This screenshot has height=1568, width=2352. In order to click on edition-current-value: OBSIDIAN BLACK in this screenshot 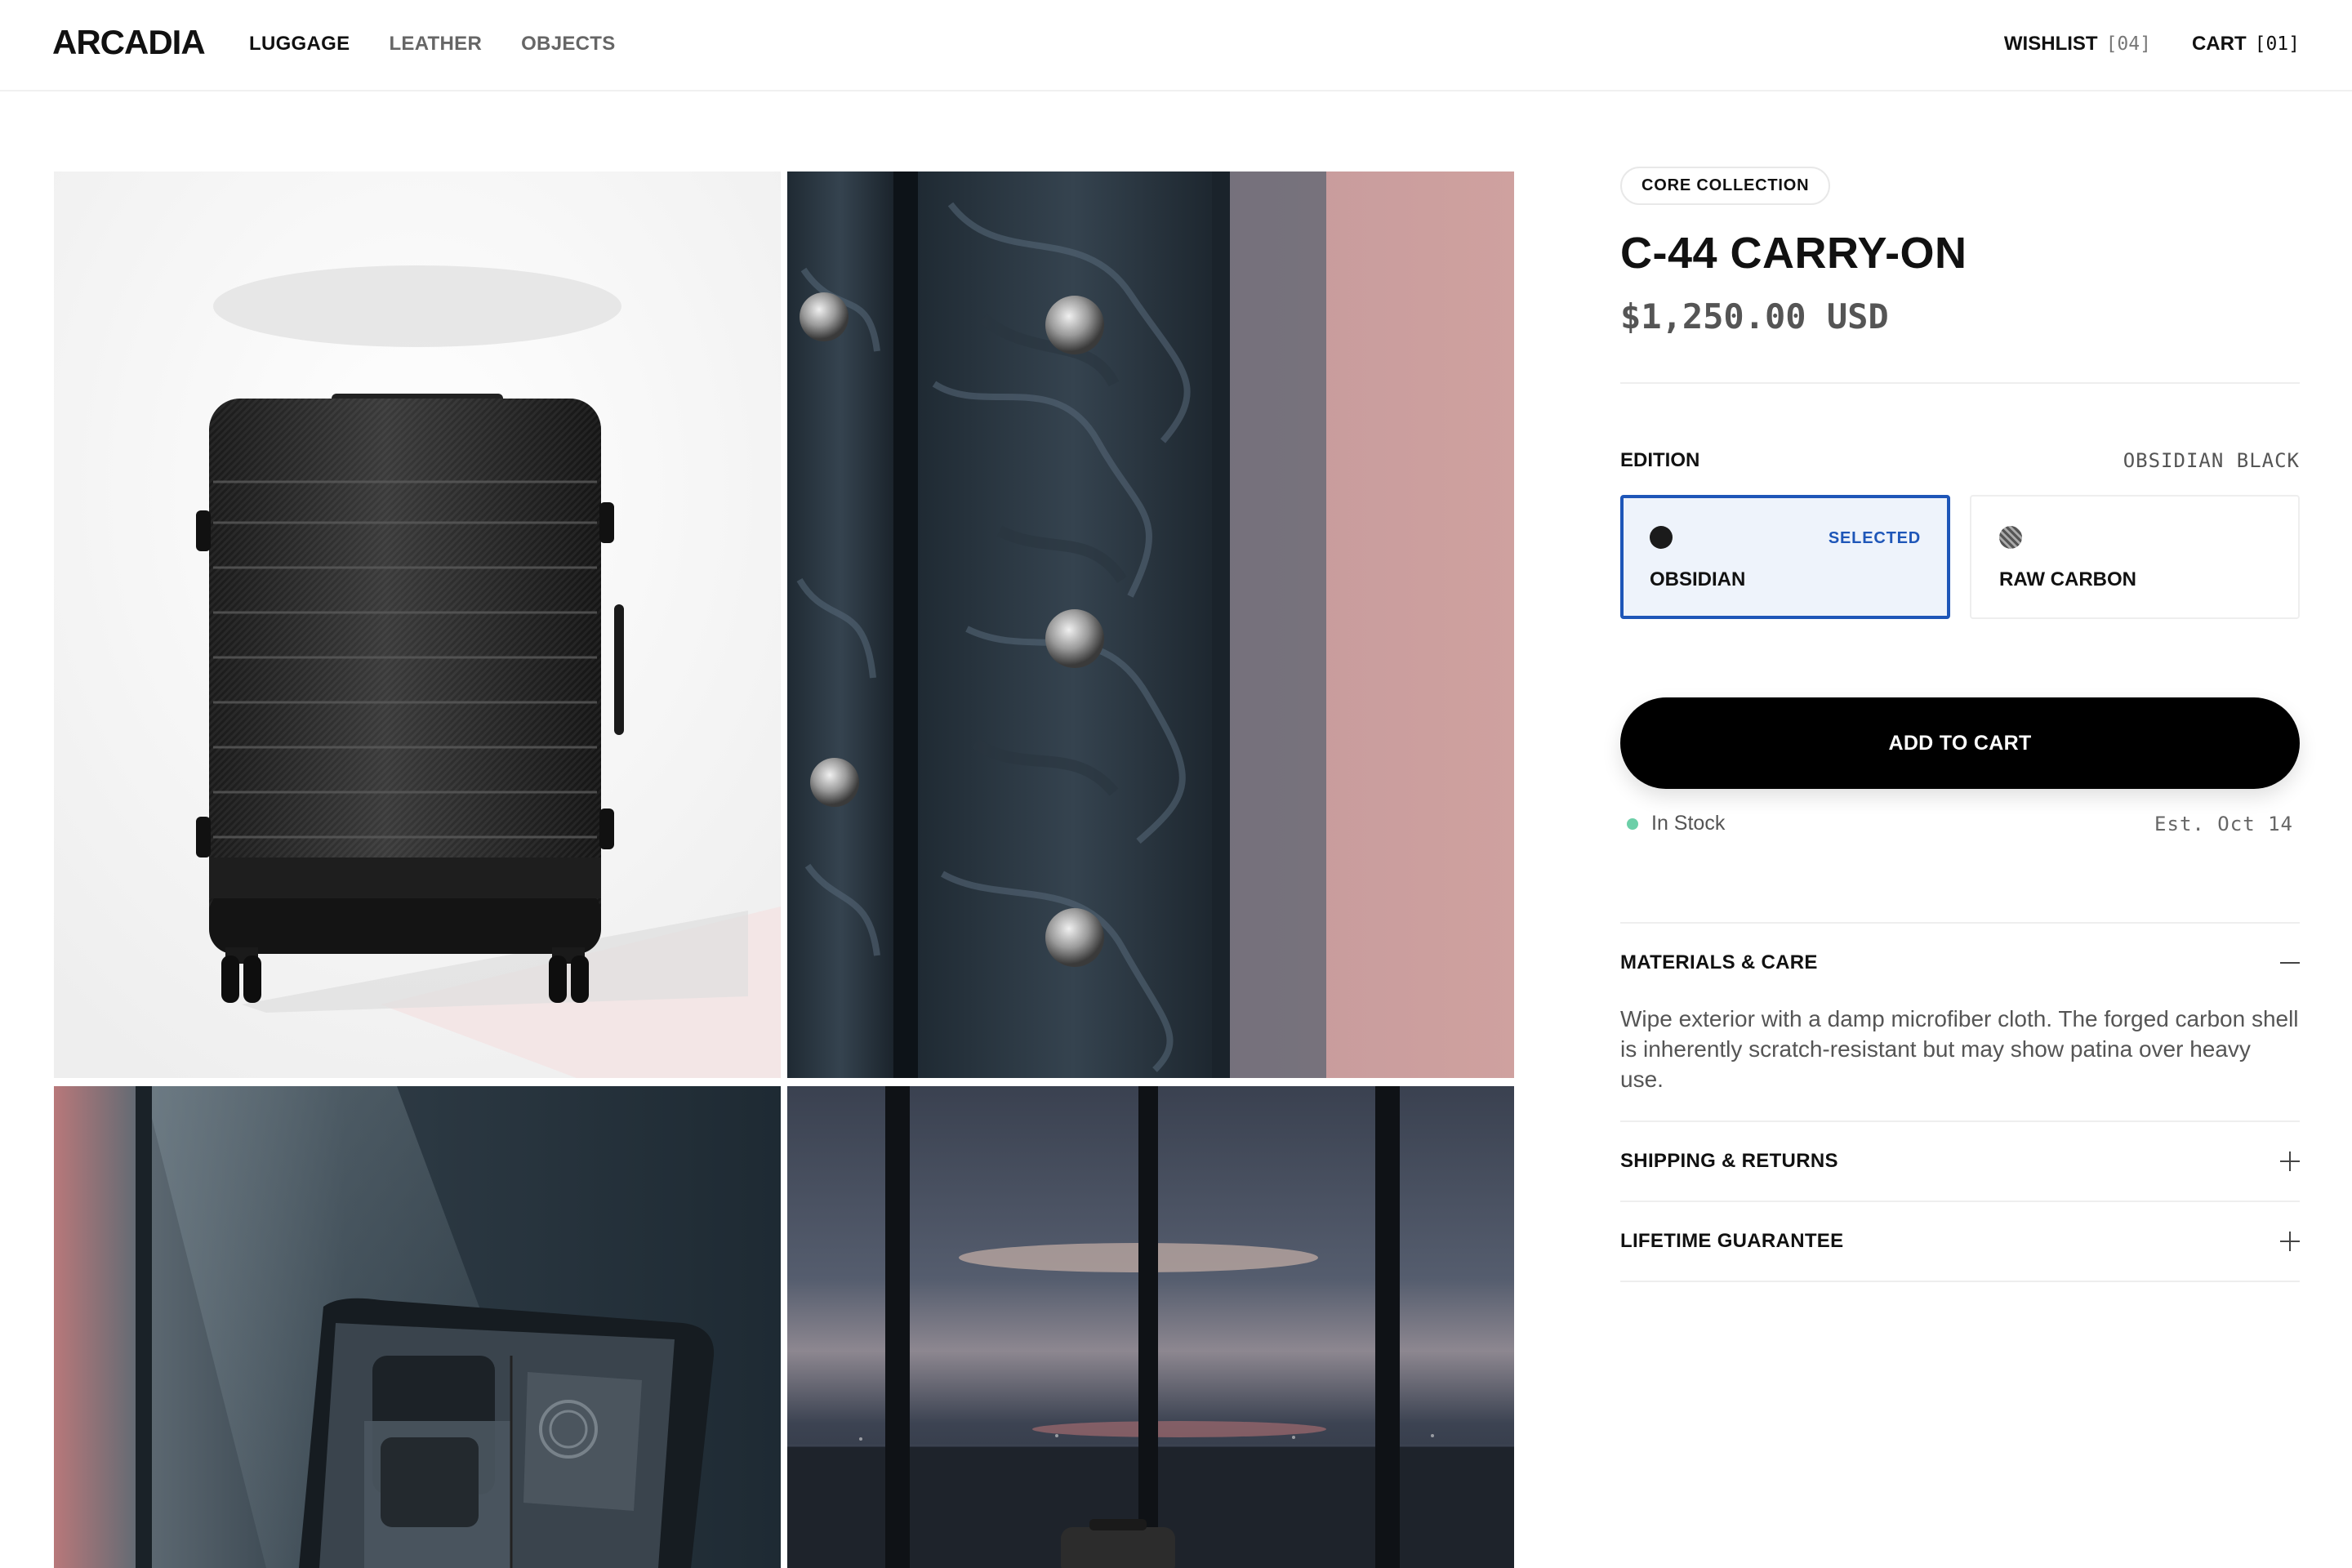, I will do `click(2211, 460)`.